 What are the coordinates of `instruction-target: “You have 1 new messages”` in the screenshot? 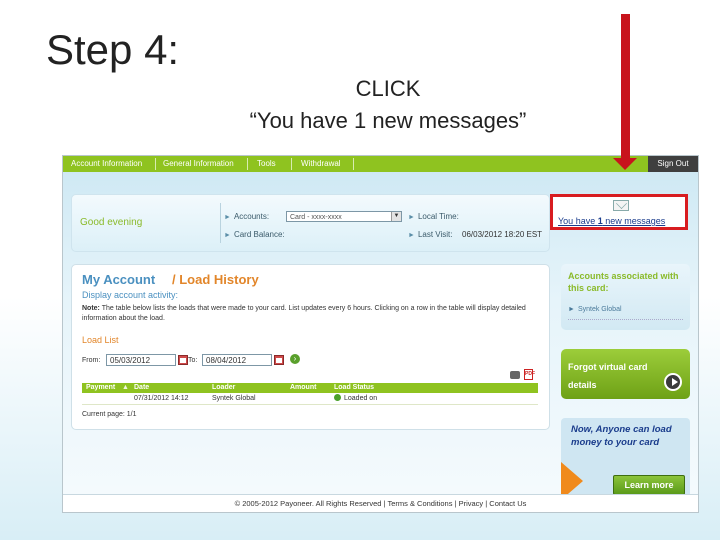 It's located at (388, 120).